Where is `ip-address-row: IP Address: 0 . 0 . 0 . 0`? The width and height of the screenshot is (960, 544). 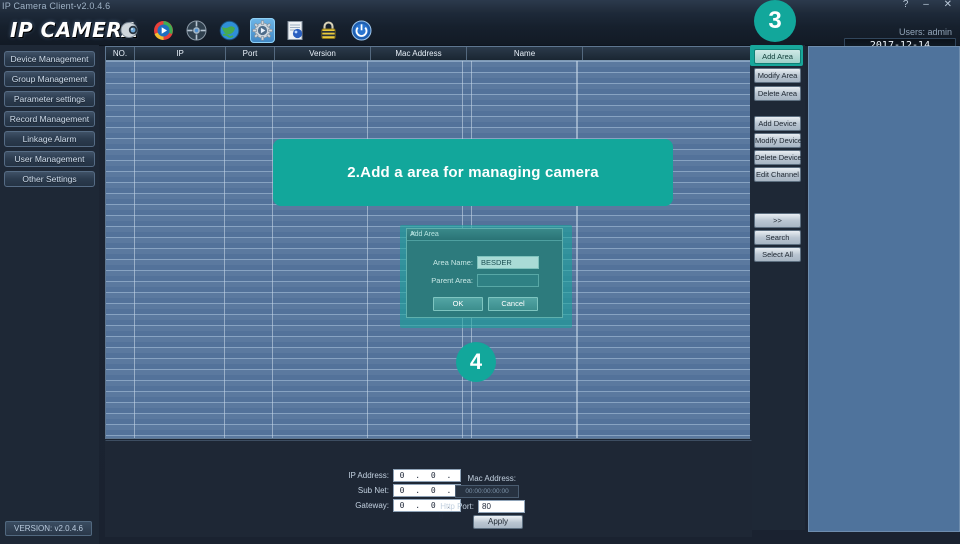
ip-address-row: IP Address: 0 . 0 . 0 . 0 is located at coordinates (399, 480).